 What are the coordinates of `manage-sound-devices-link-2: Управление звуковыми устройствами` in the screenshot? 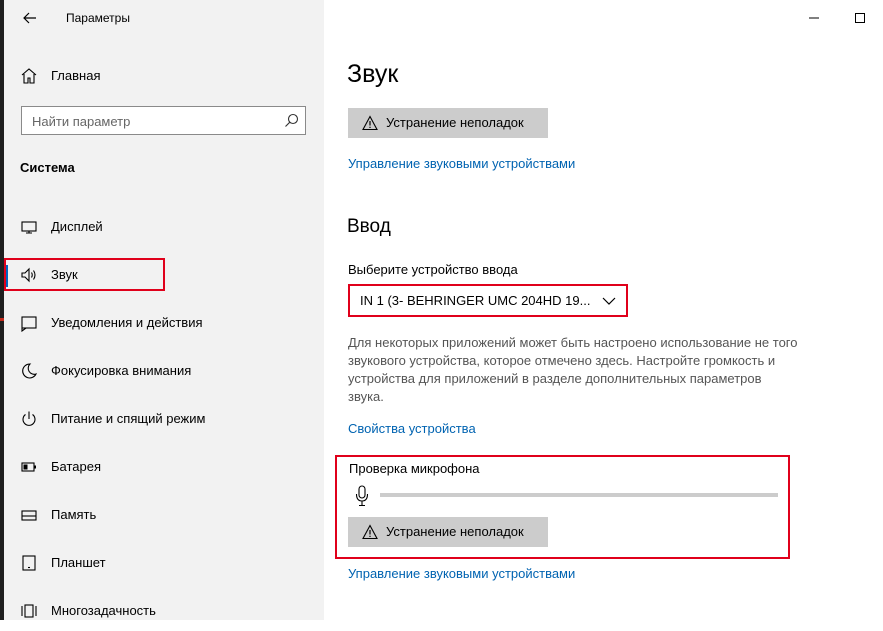 It's located at (461, 573).